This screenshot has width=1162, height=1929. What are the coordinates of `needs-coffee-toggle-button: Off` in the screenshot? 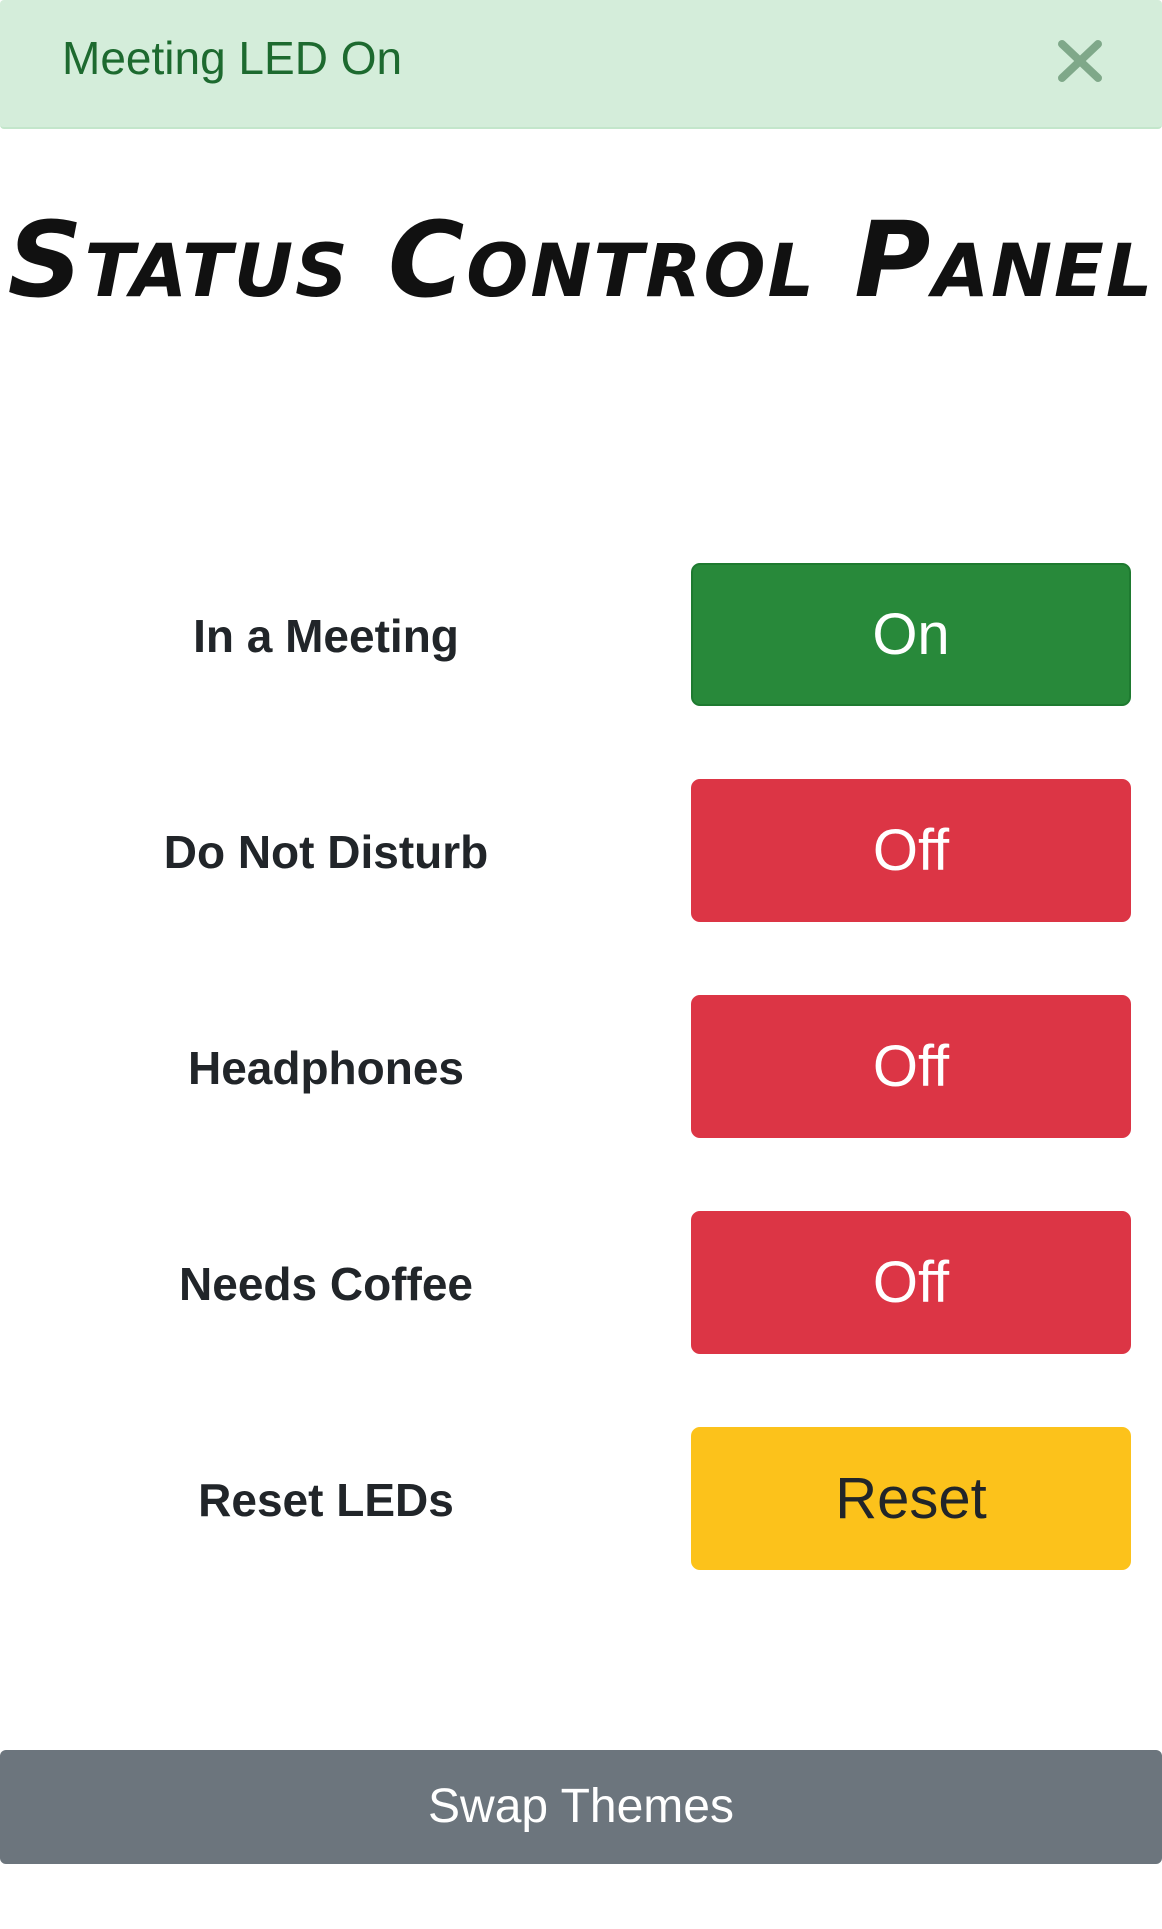 It's located at (911, 1282).